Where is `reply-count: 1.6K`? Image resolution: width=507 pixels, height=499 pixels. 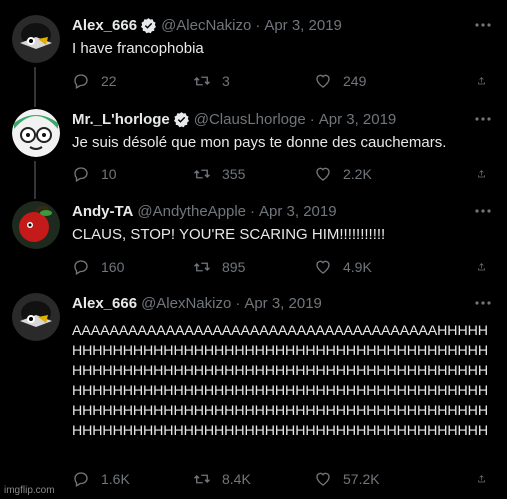 reply-count: 1.6K is located at coordinates (115, 479).